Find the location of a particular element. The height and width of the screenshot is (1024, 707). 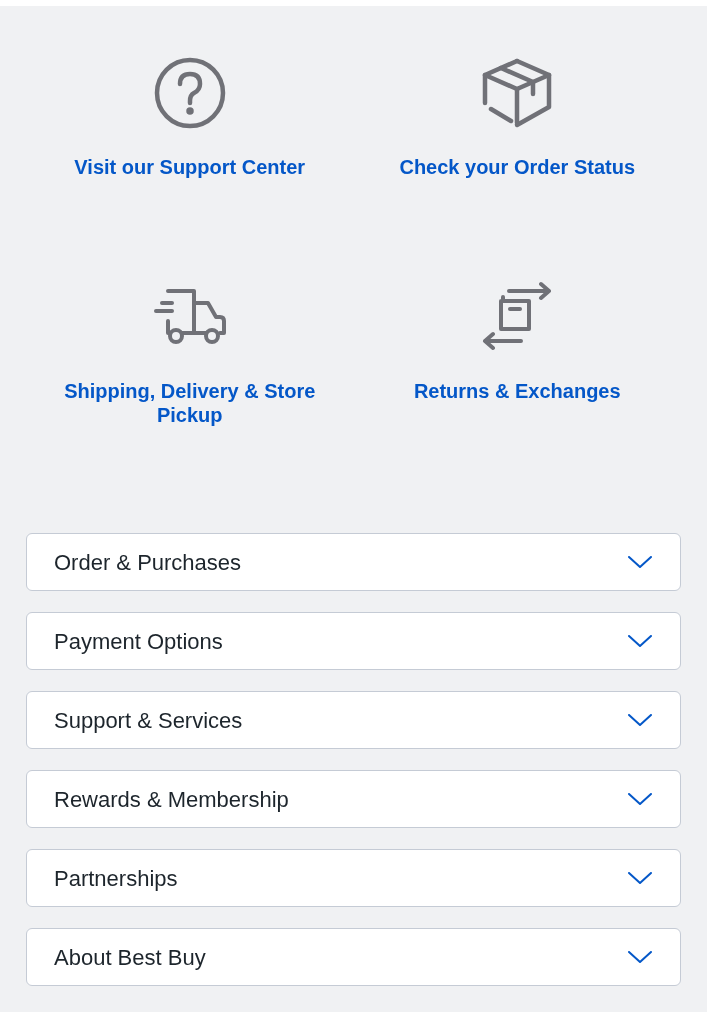

exchange-arrows-icon is located at coordinates (517, 317).